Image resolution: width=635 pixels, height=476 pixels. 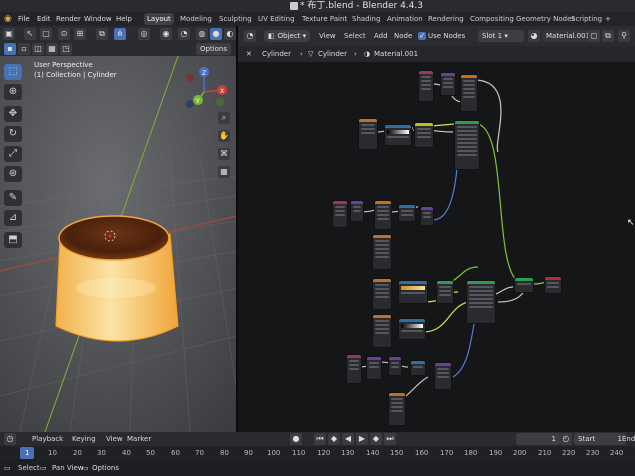 I want to click on perspective-toggle-icon: ▦, so click(x=224, y=172).